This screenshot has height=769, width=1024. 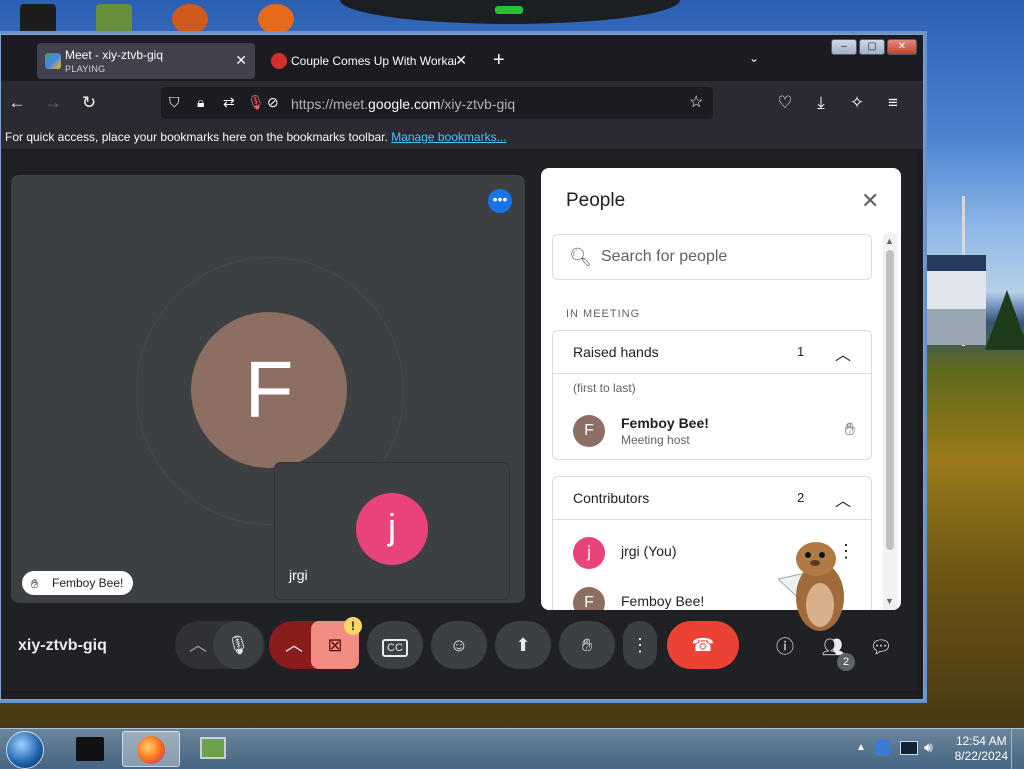 What do you see at coordinates (509, 10) in the screenshot?
I see `top-widget-indicator` at bounding box center [509, 10].